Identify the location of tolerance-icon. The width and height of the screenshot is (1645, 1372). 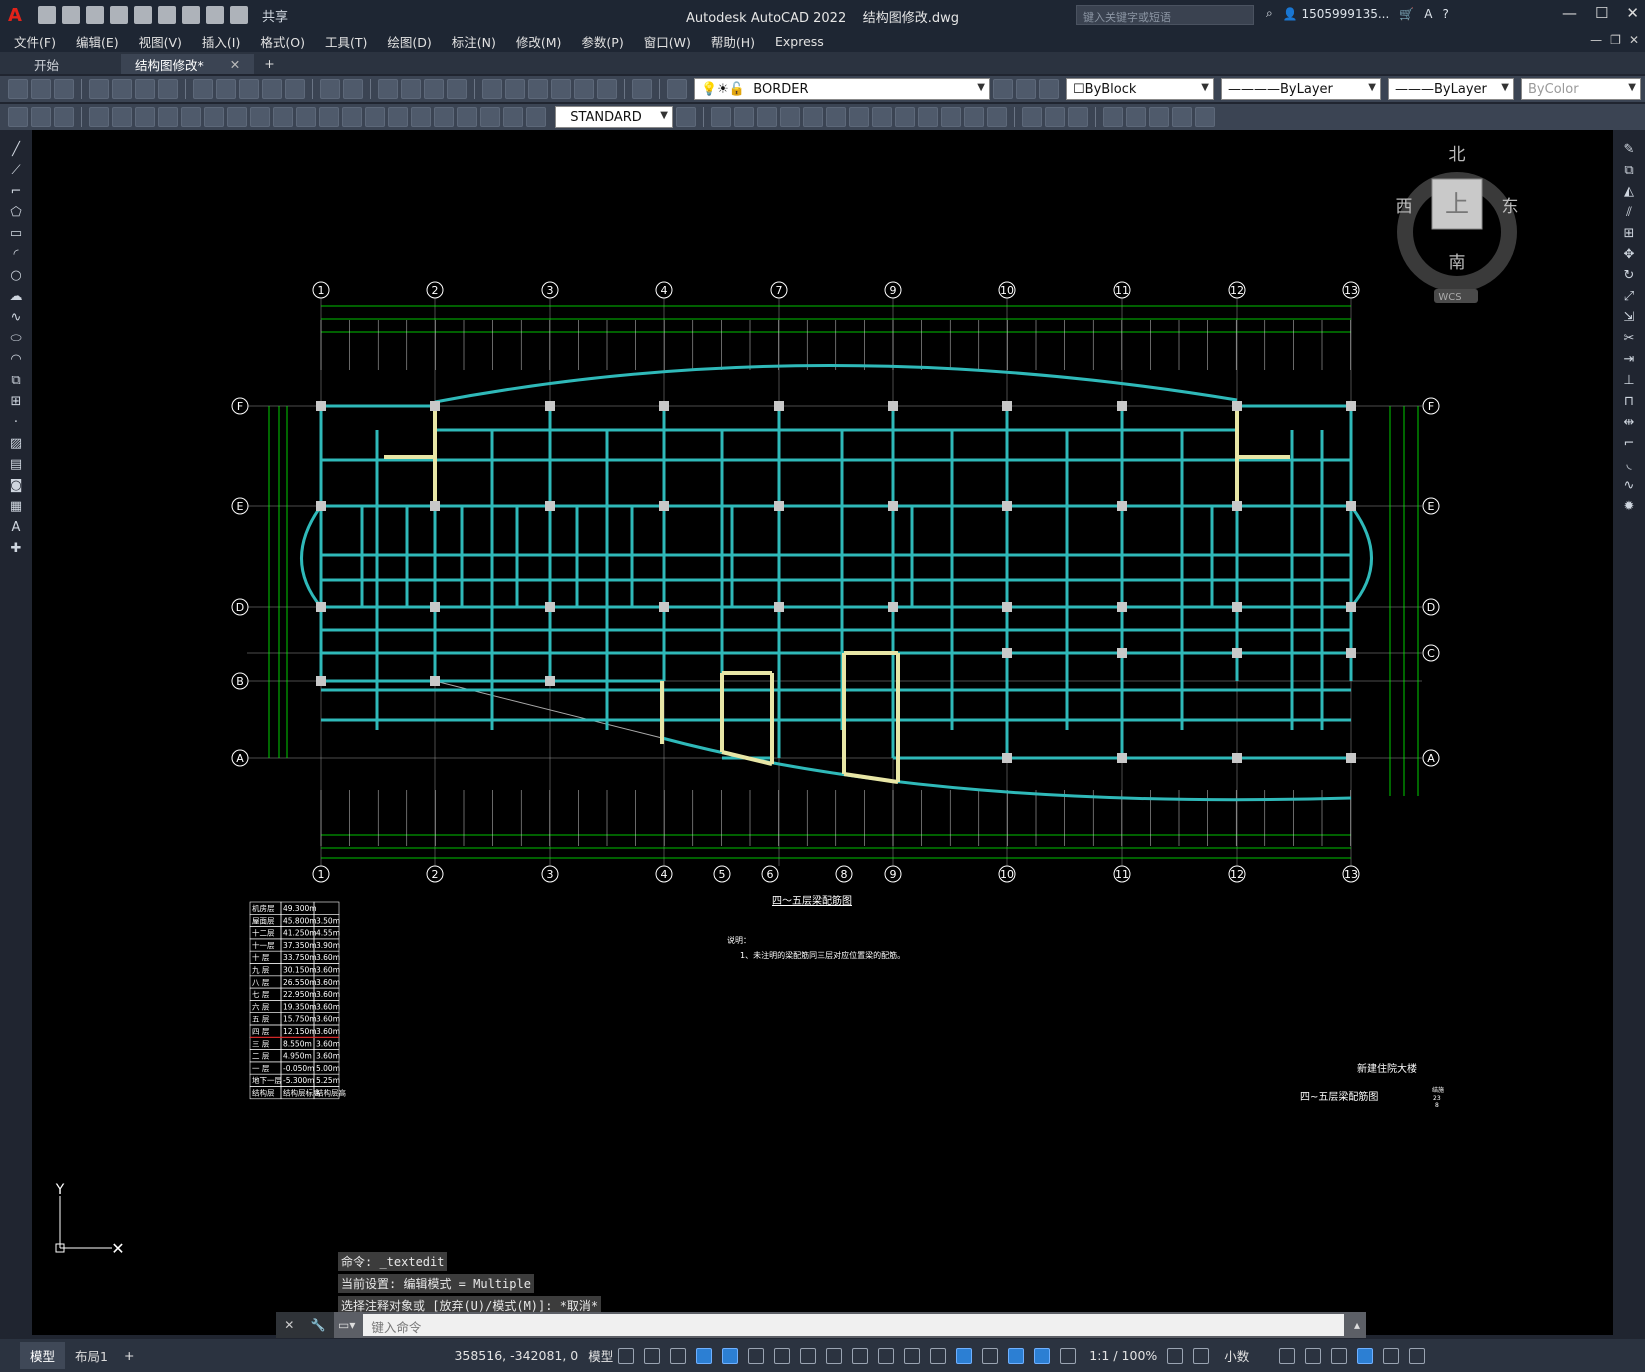
(398, 117).